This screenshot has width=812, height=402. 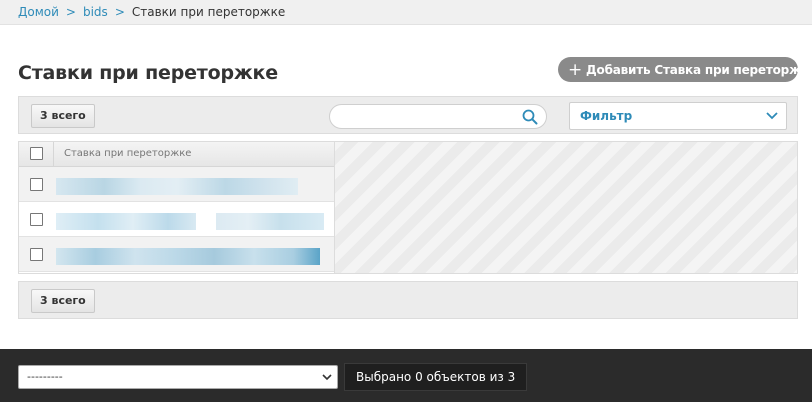 I want to click on plus-icon: +, so click(x=575, y=70).